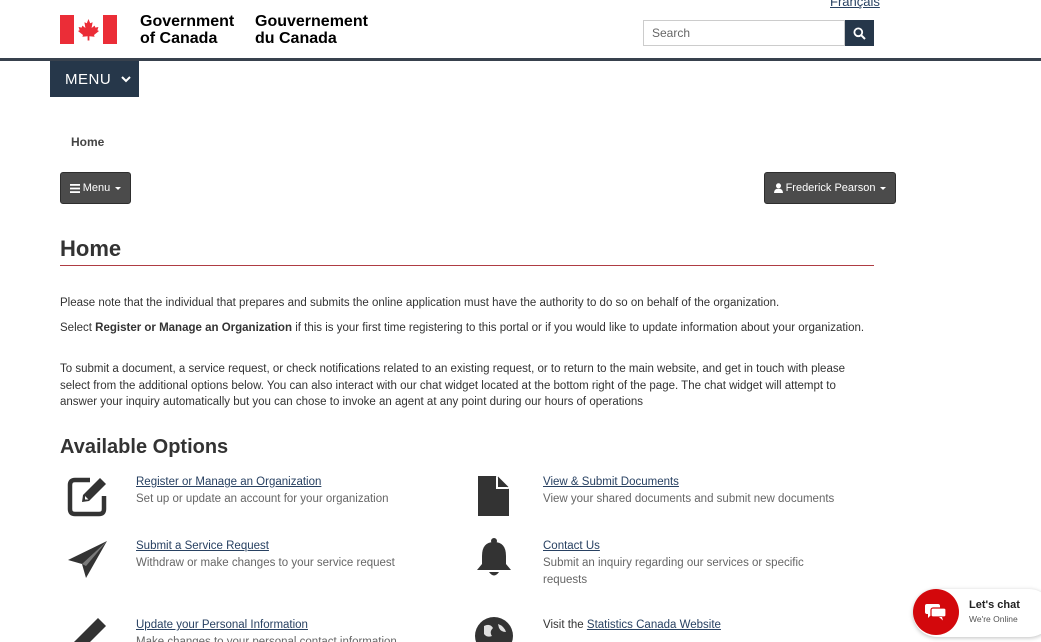 The image size is (1041, 642). Describe the element at coordinates (467, 265) in the screenshot. I see `title-divider` at that location.